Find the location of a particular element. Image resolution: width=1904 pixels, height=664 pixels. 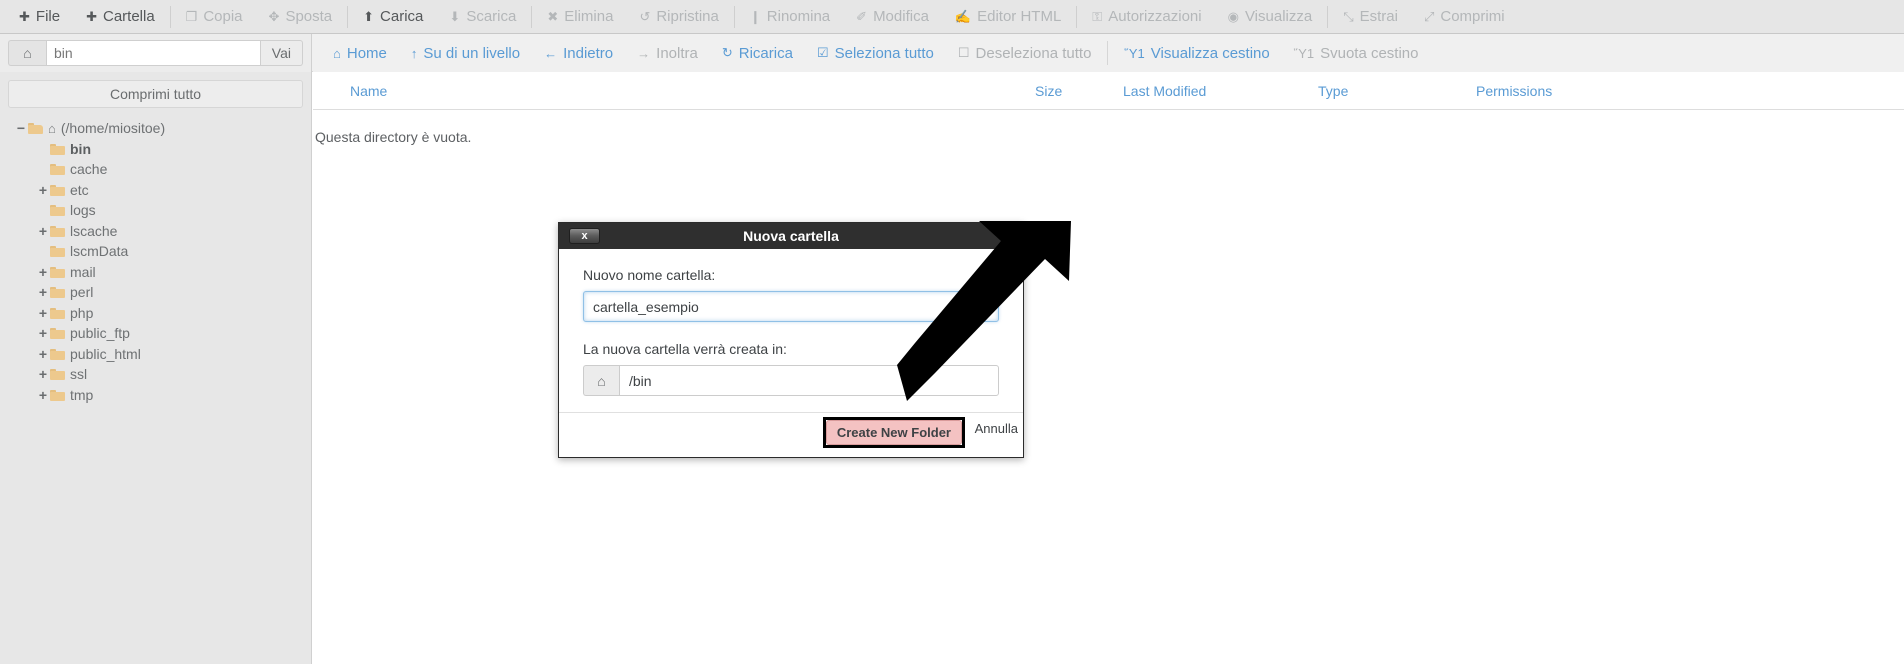

toolbar-button-sposta: ✥ Sposta is located at coordinates (301, 17).